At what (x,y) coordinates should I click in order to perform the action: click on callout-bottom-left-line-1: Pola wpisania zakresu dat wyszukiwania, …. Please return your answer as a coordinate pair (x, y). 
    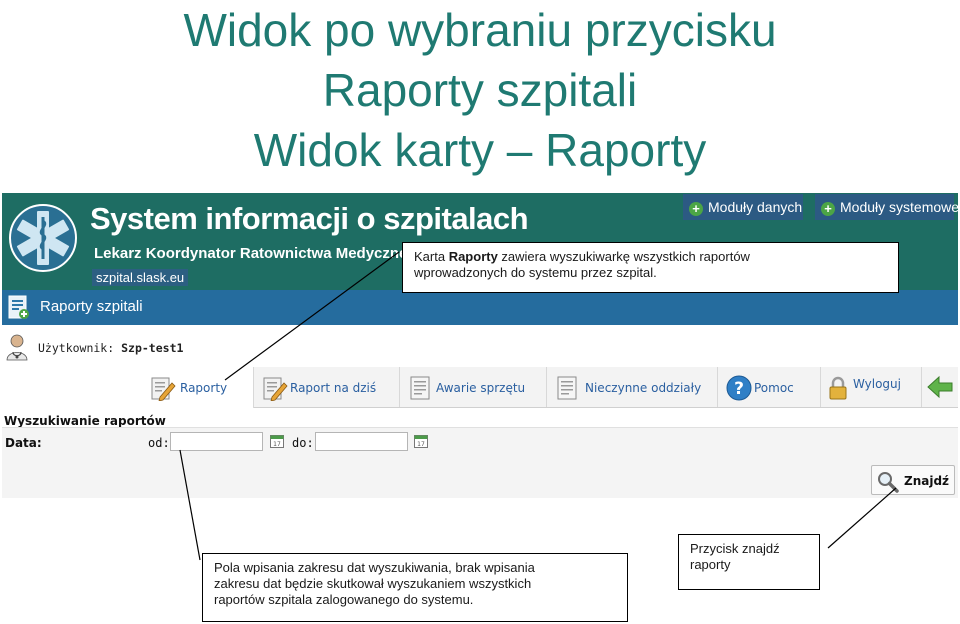
    Looking at the image, I should click on (374, 567).